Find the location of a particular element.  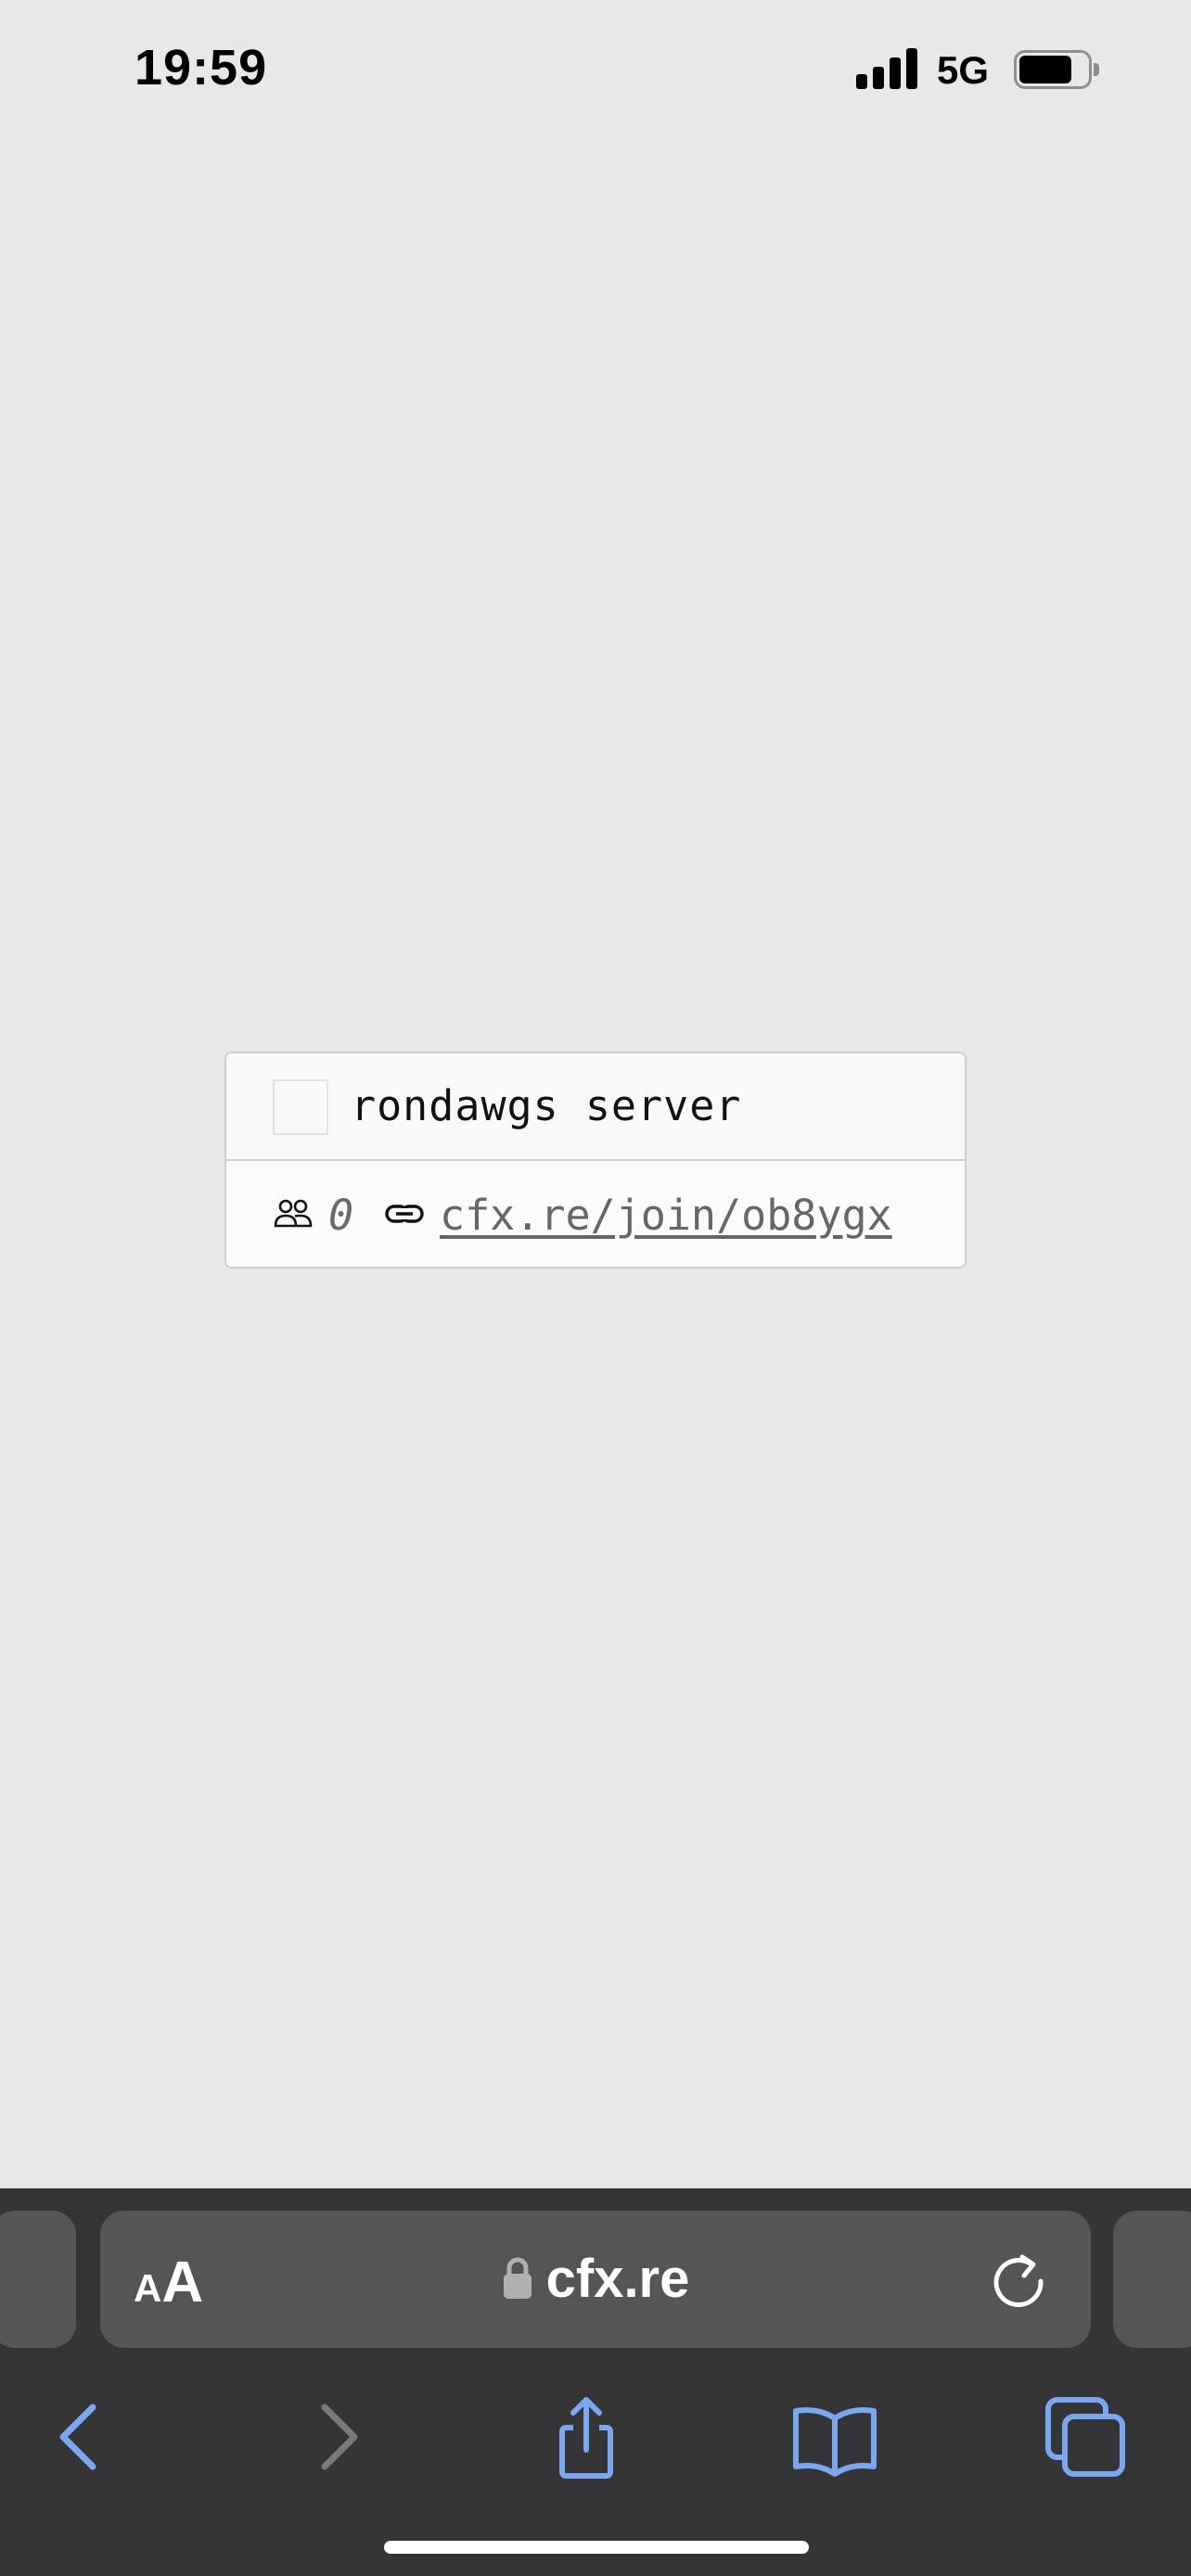

forward-icon is located at coordinates (337, 2436).